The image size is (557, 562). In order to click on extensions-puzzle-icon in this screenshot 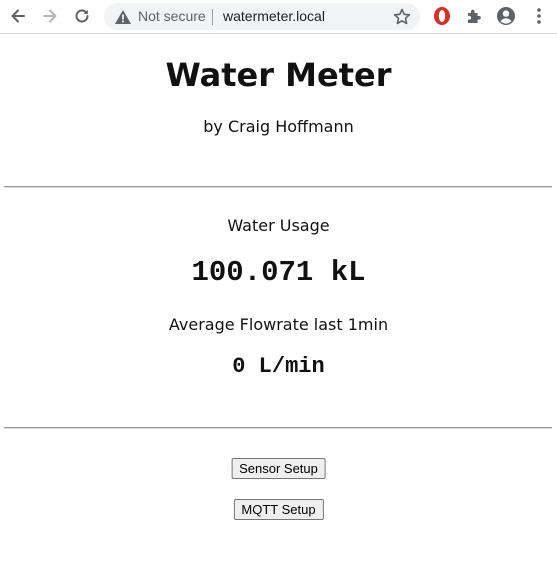, I will do `click(474, 16)`.